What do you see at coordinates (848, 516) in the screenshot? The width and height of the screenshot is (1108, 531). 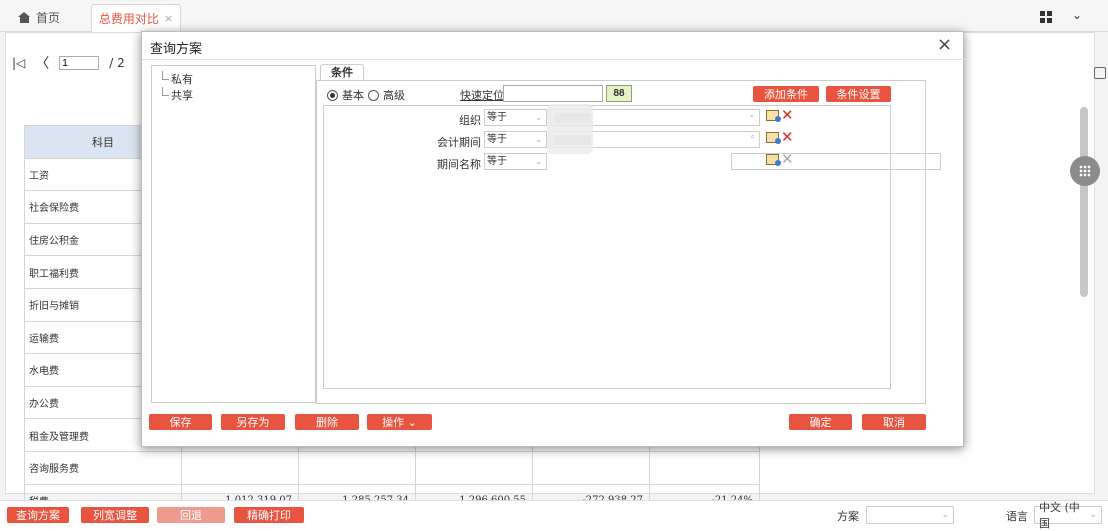 I see `scheme-label: 方案` at bounding box center [848, 516].